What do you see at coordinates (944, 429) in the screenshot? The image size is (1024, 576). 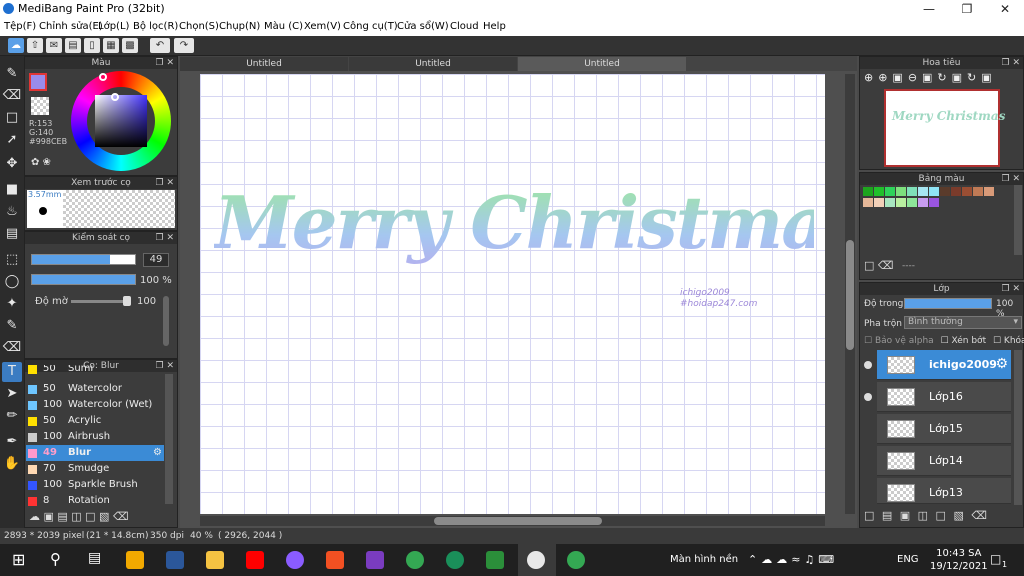 I see `layer-row: Lớp15` at bounding box center [944, 429].